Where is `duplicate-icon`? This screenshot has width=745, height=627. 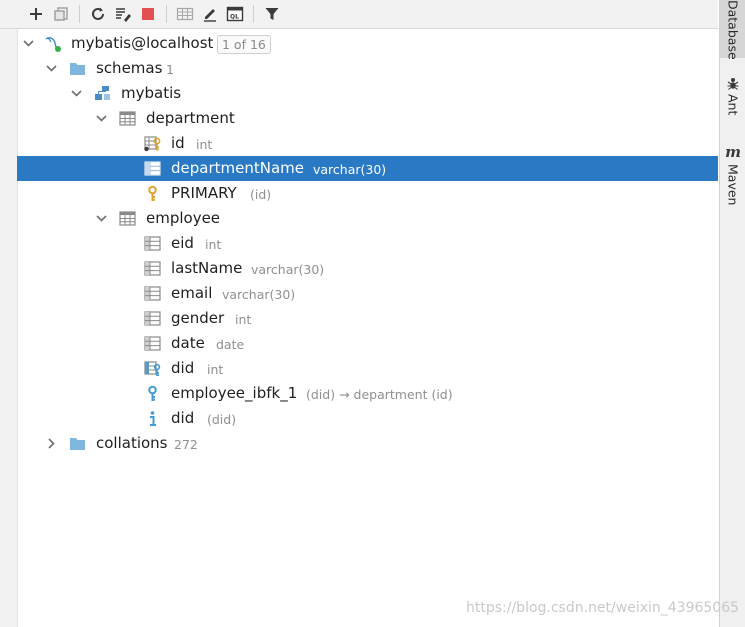 duplicate-icon is located at coordinates (61, 14).